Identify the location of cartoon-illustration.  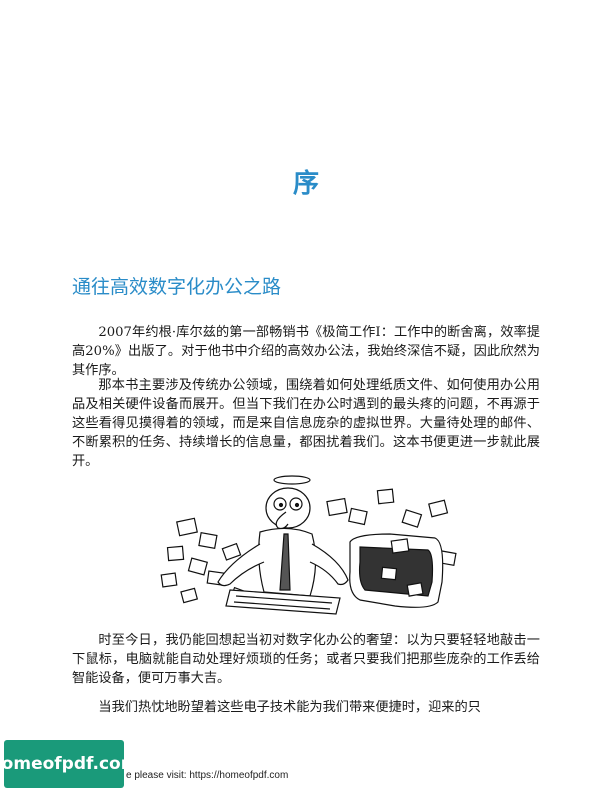
(308, 545).